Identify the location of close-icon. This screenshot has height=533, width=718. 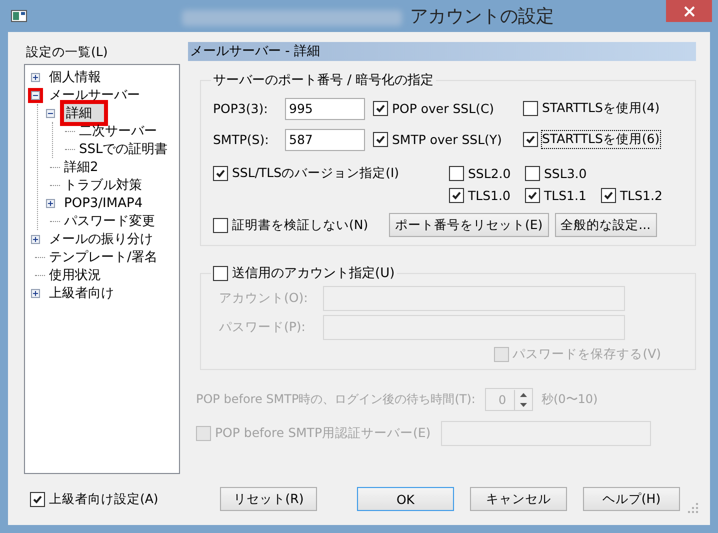
(689, 11).